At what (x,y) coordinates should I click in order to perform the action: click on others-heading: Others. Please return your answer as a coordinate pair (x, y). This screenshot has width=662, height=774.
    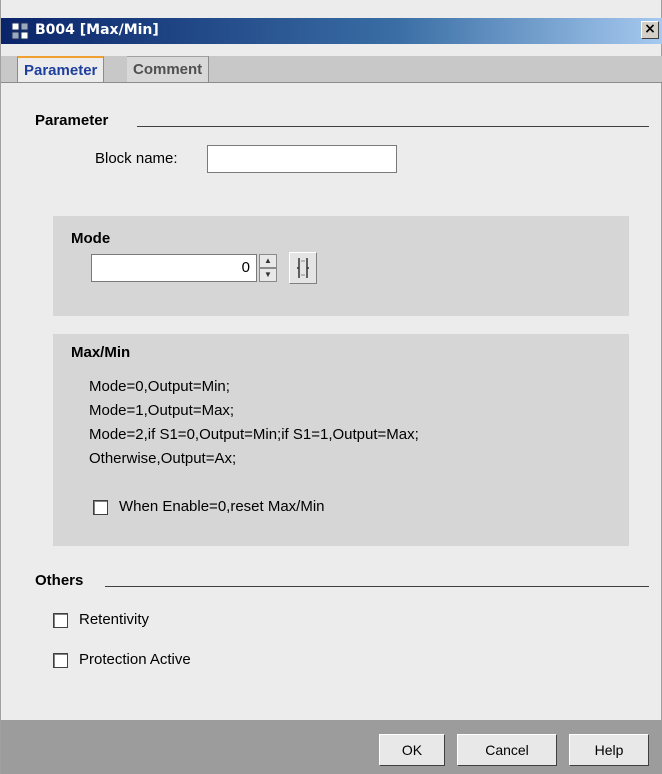
    Looking at the image, I should click on (59, 580).